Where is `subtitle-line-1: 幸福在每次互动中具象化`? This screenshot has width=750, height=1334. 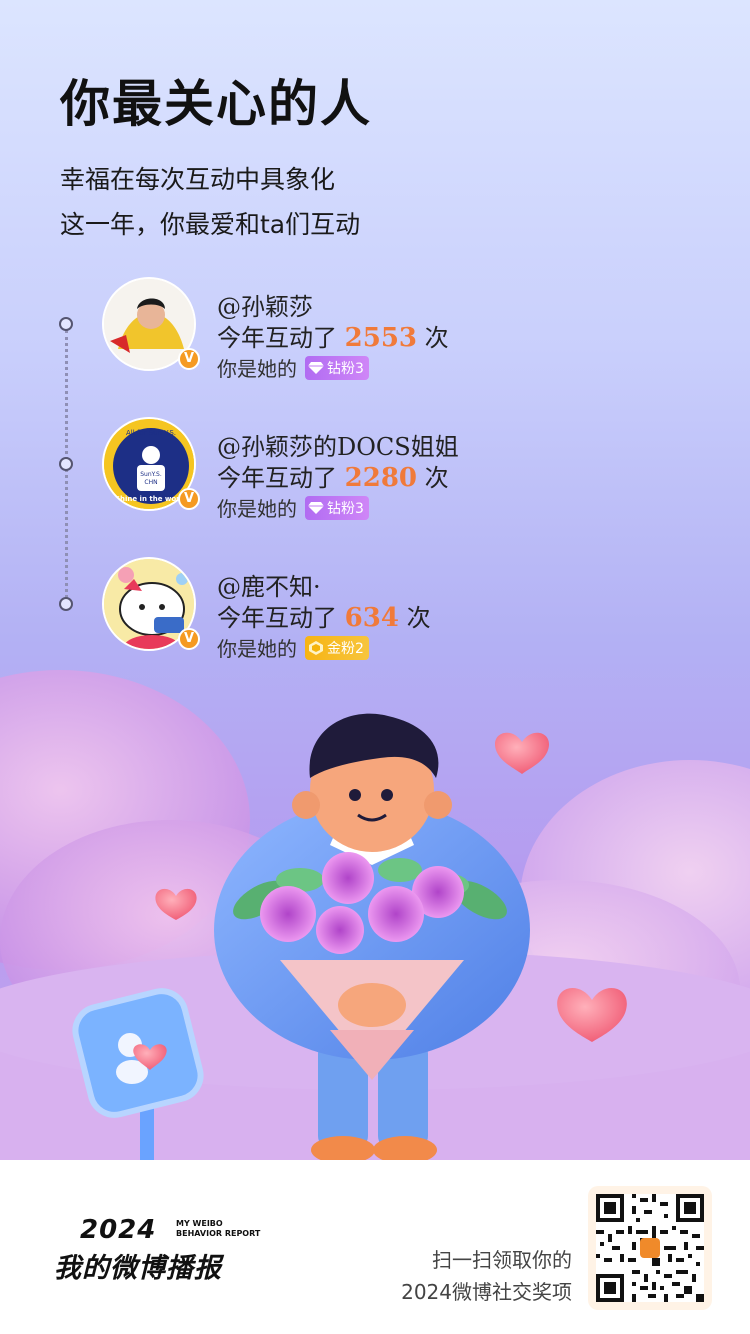
subtitle-line-1: 幸福在每次互动中具象化 is located at coordinates (198, 179).